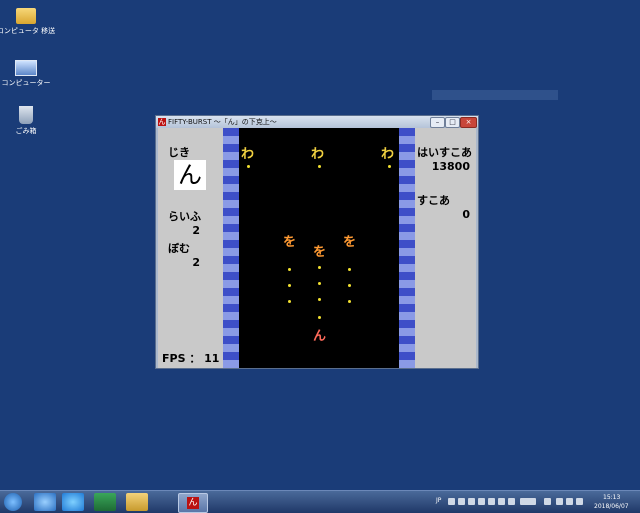  What do you see at coordinates (579, 501) in the screenshot?
I see `volume-icon` at bounding box center [579, 501].